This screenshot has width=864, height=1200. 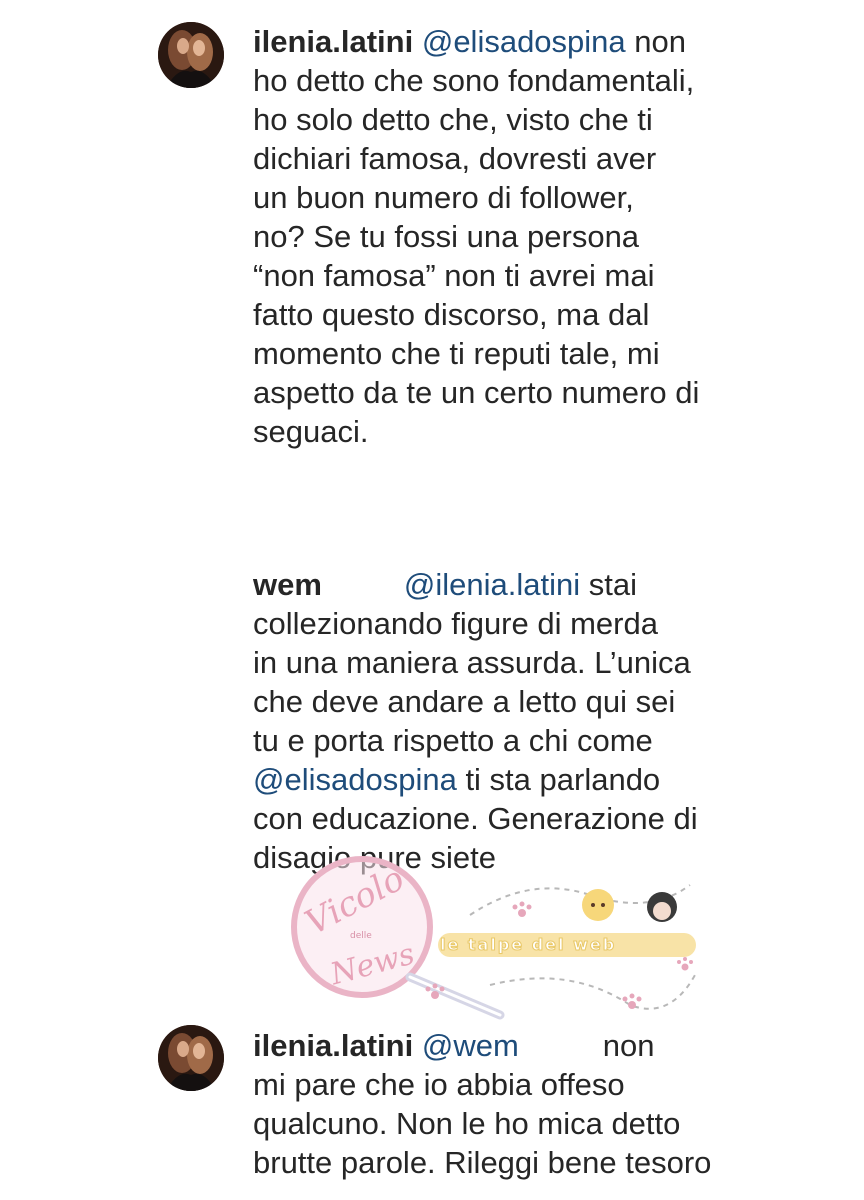 I want to click on watermark: Vicolo delle News le talpe del web, so click(x=490, y=942).